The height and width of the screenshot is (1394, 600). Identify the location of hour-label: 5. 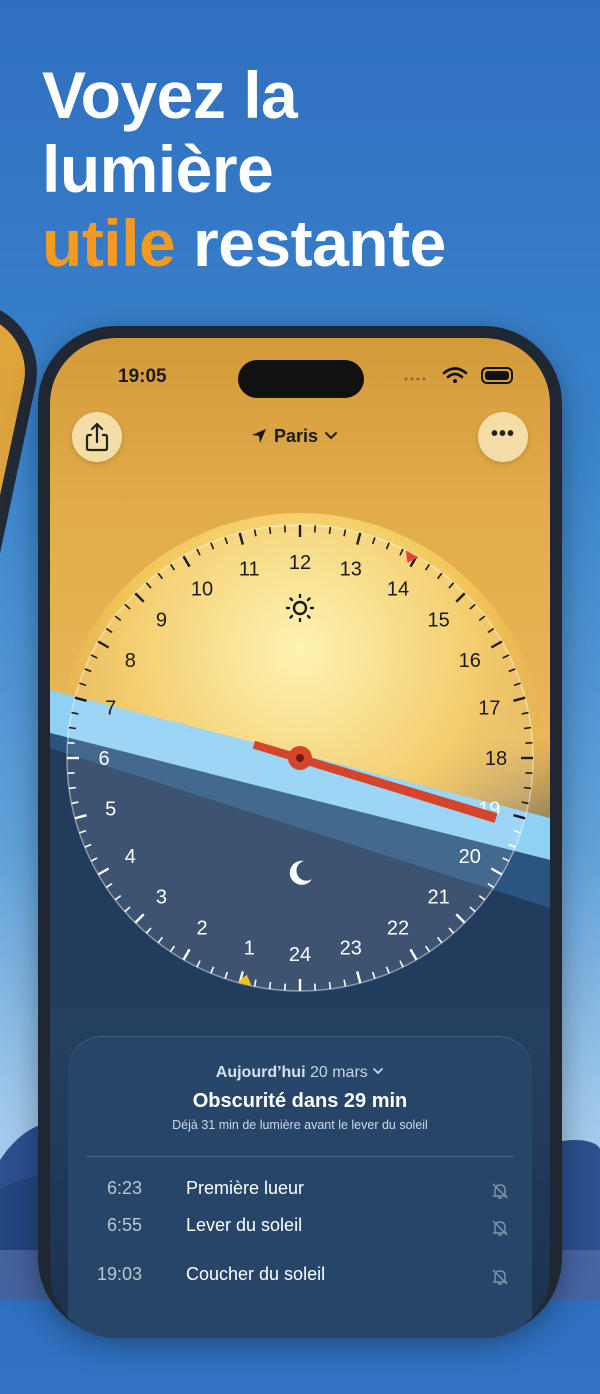
(110, 810).